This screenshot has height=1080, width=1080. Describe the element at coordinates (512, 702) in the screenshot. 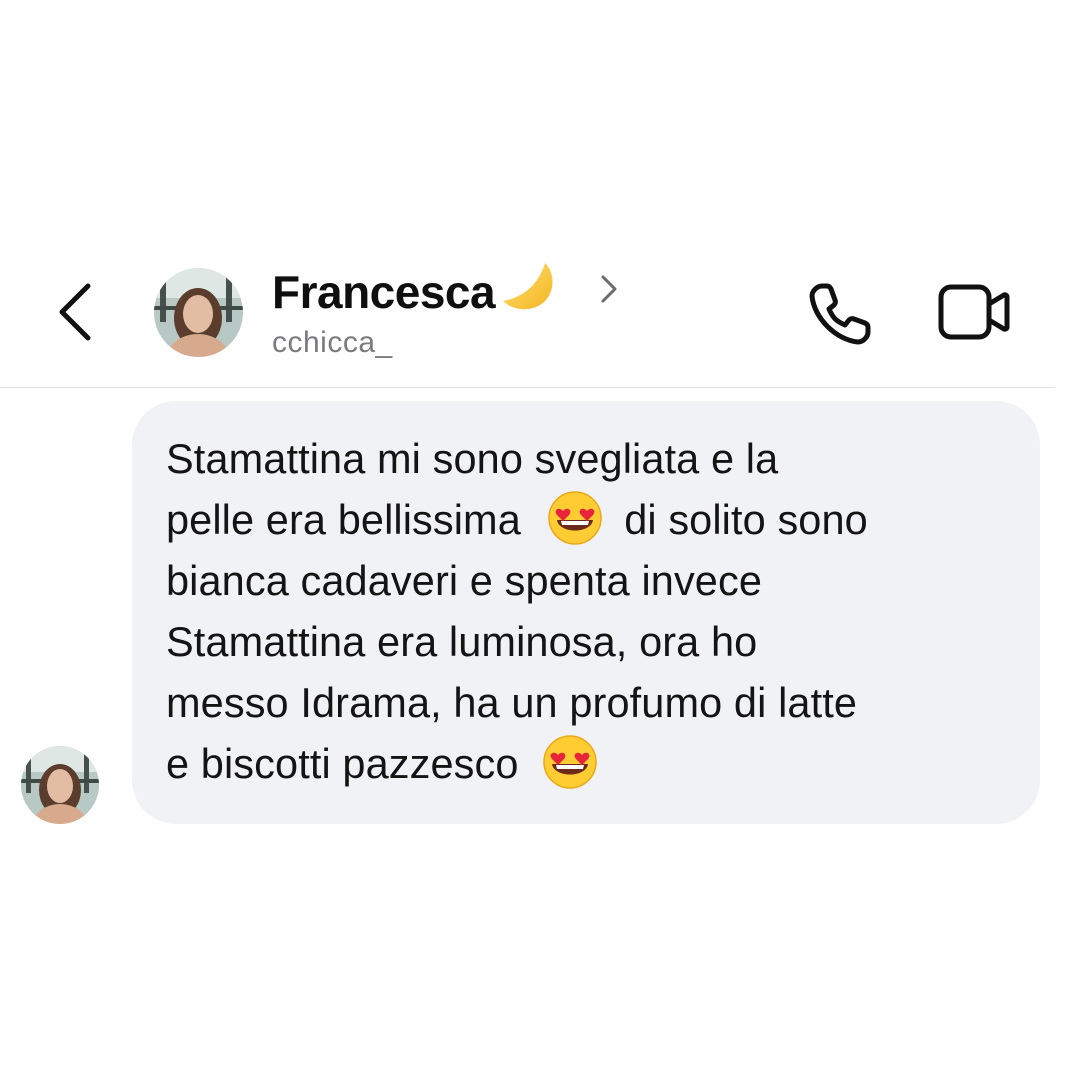

I see `message-line: messo Idrama, ha un profumo di latte` at that location.